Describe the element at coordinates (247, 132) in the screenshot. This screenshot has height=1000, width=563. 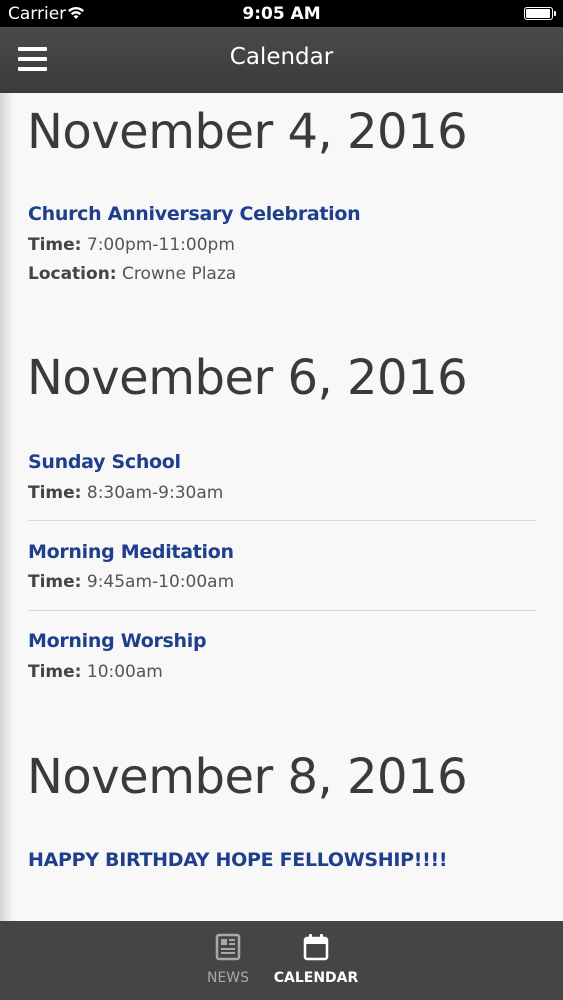
I see `date-heading: November 4, 2016` at that location.